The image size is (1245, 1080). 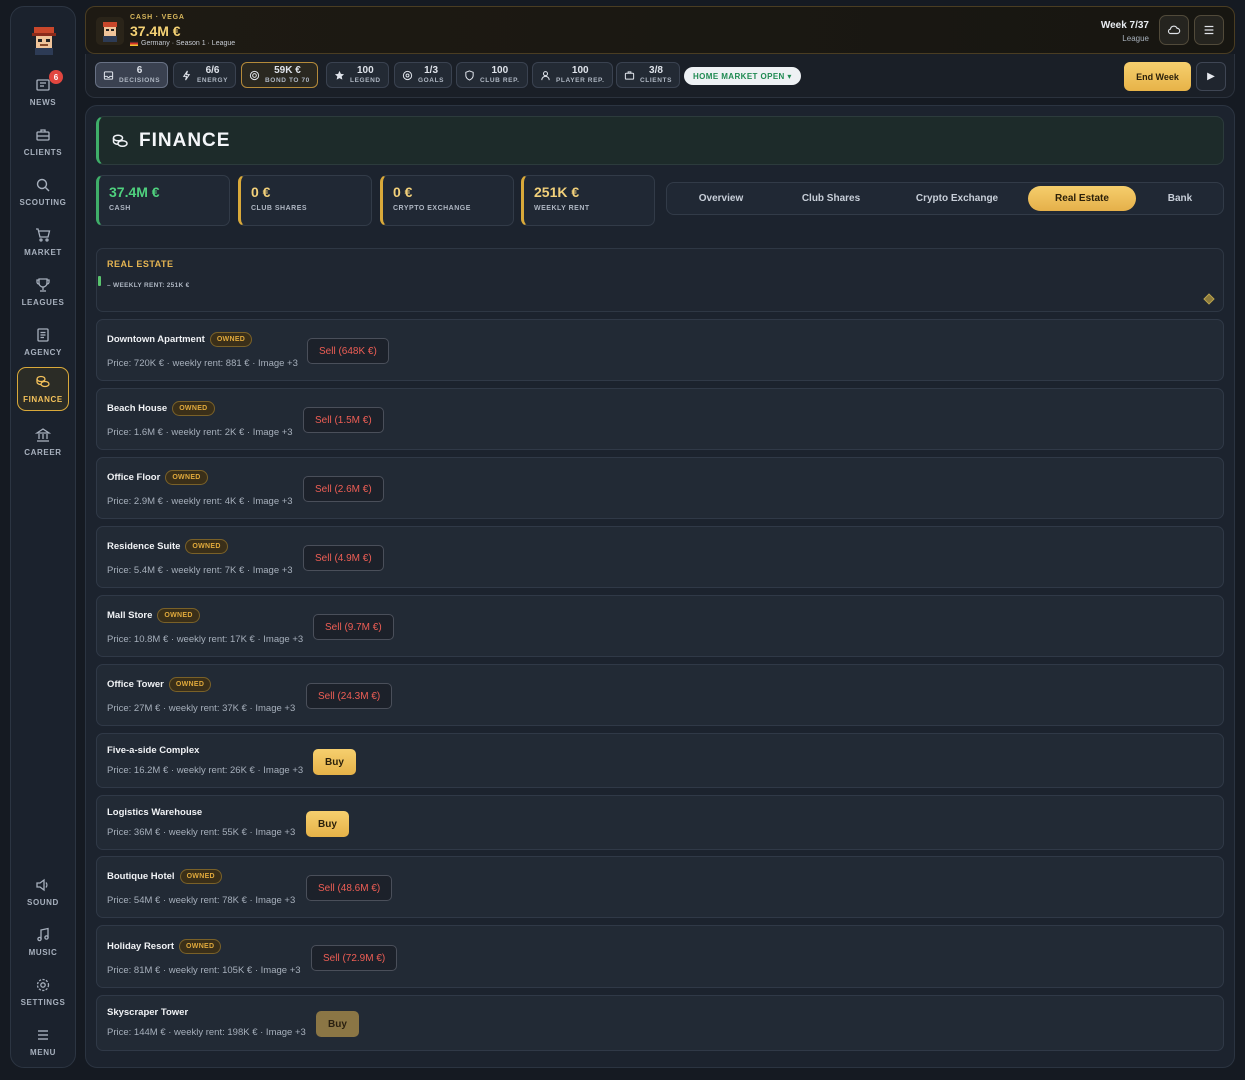 I want to click on tab-real-estate: Real Estate, so click(x=1082, y=198).